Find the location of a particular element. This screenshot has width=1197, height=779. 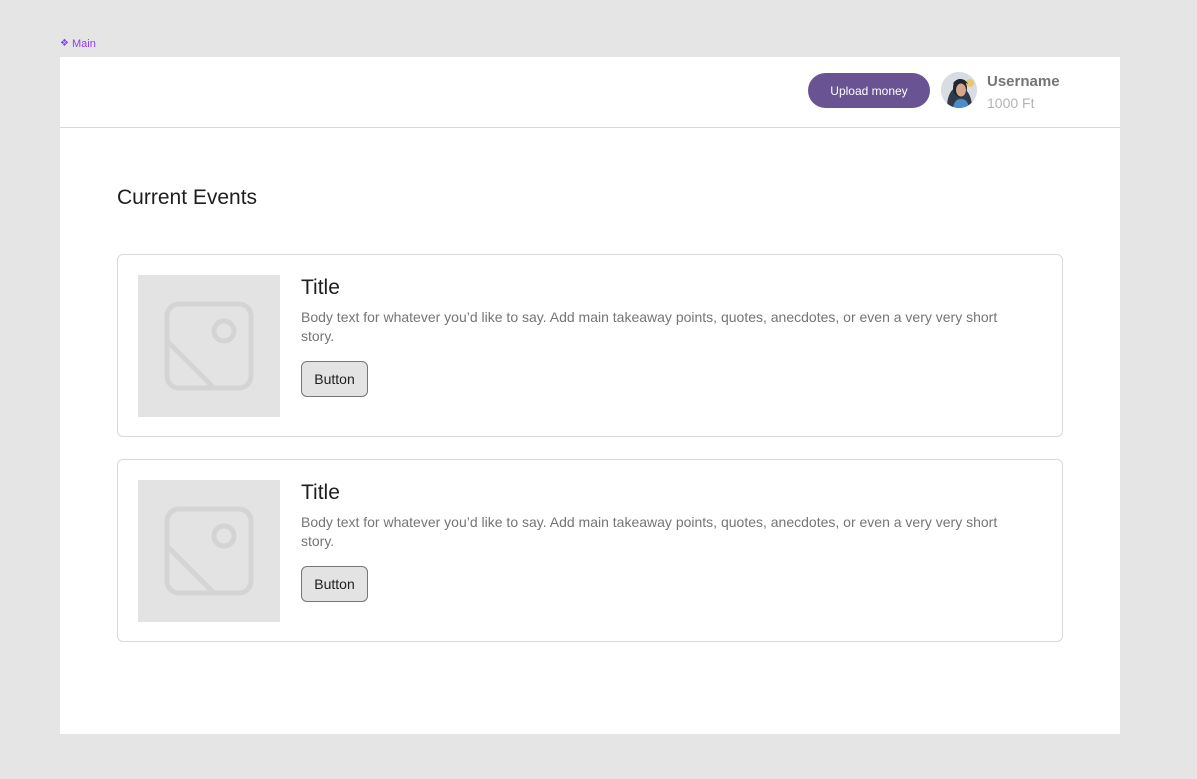

component-diamond-icon: ❖ is located at coordinates (64, 43).